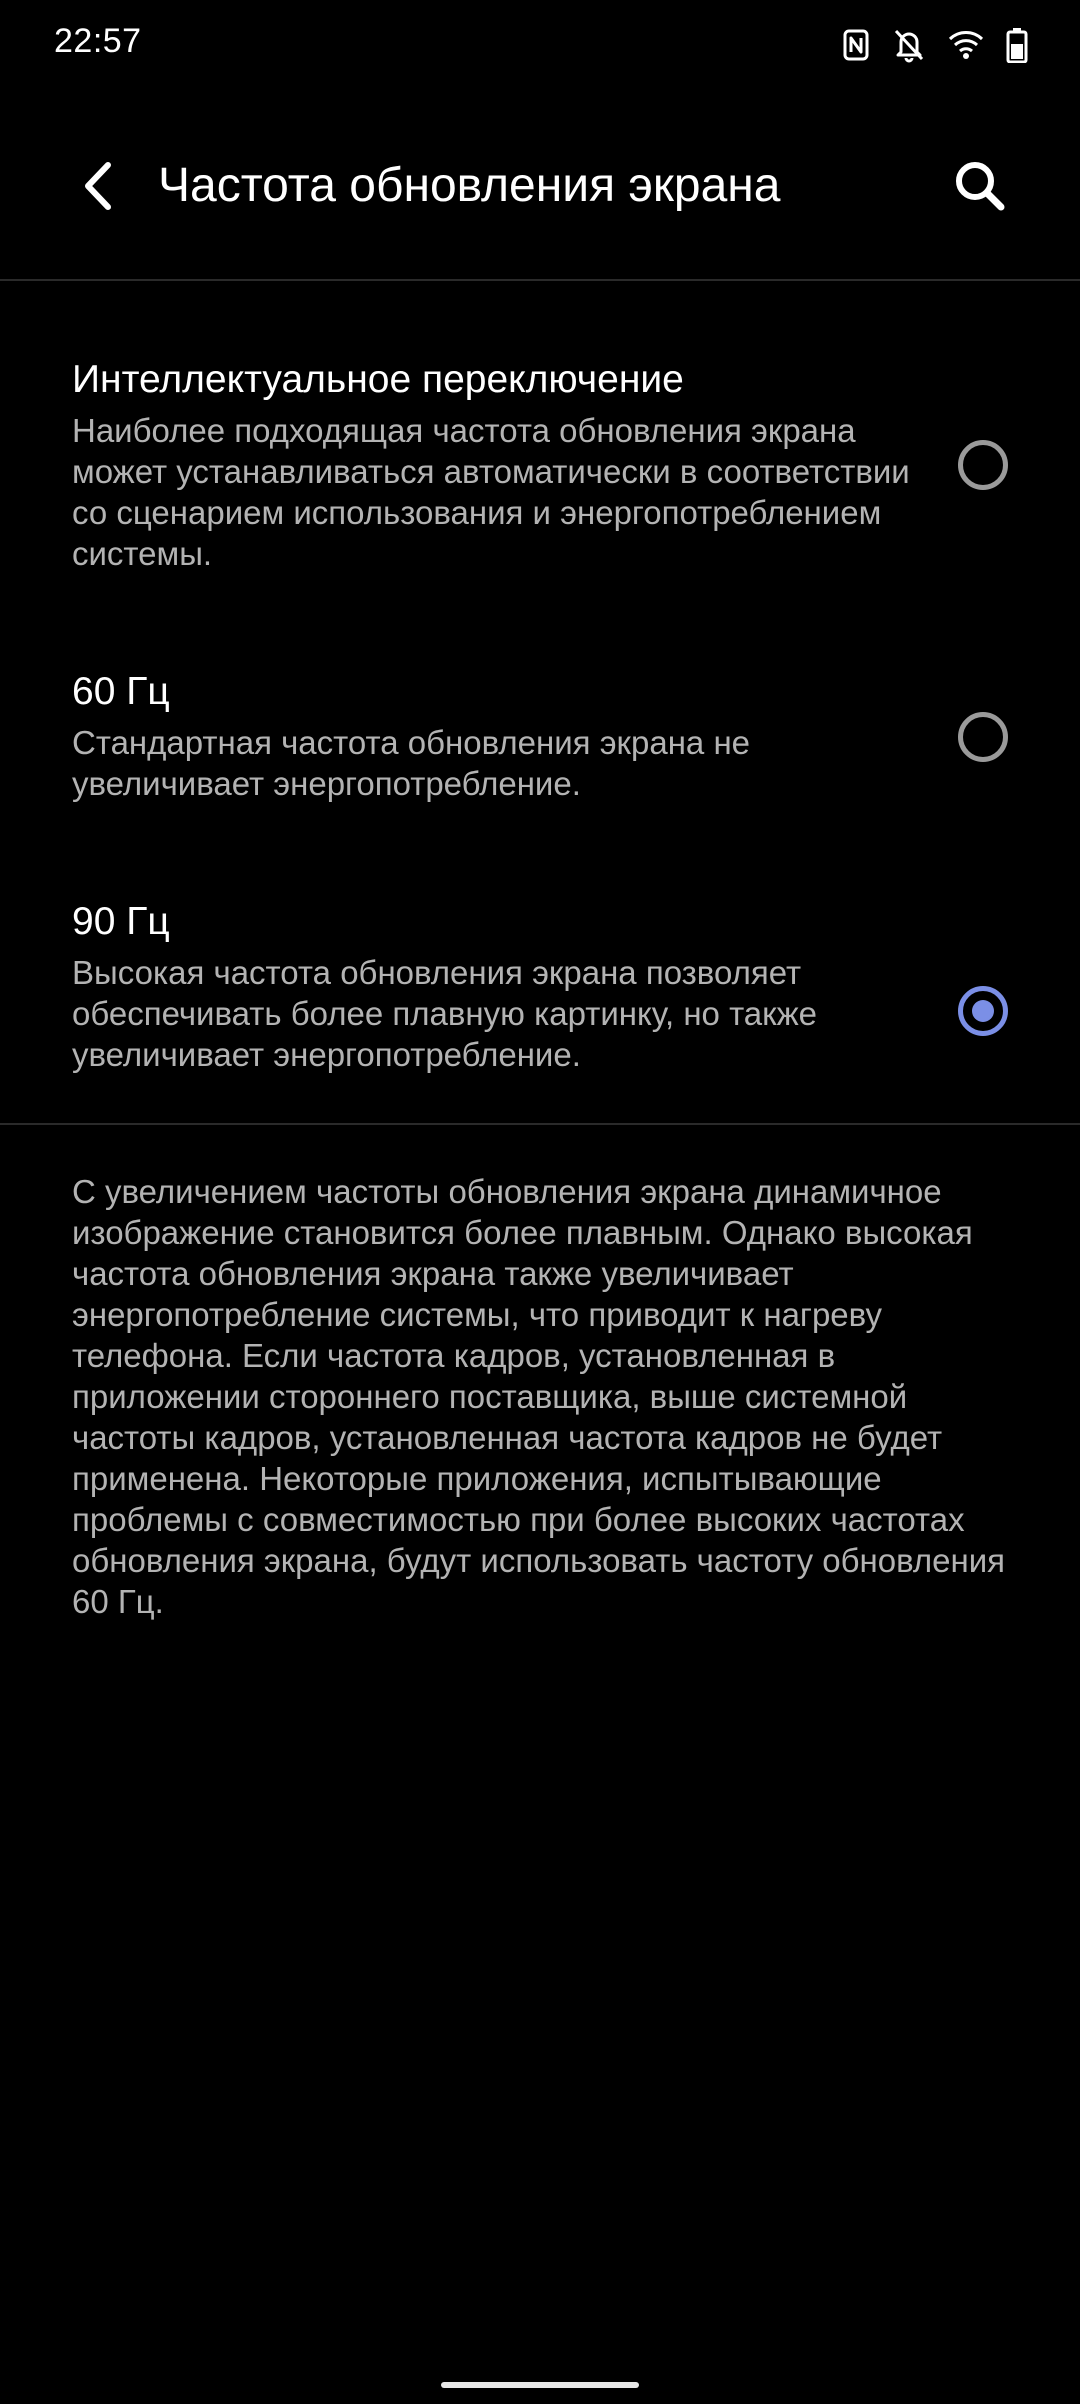 Image resolution: width=1080 pixels, height=2404 pixels. Describe the element at coordinates (909, 45) in the screenshot. I see `notifications-off-icon` at that location.